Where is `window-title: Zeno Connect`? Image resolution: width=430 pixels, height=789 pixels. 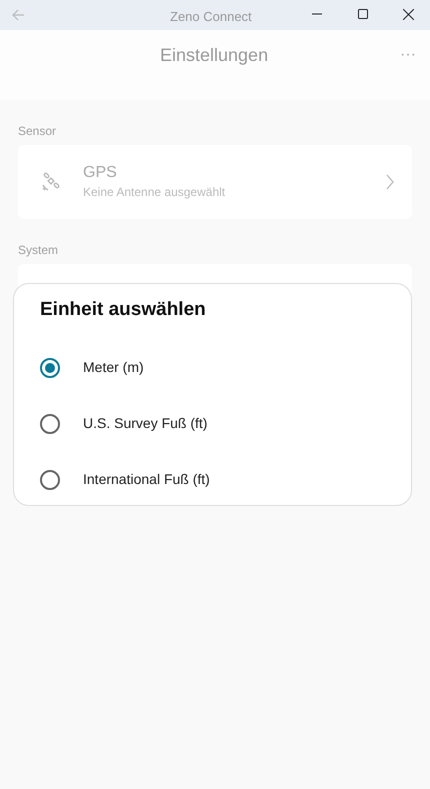
window-title: Zeno Connect is located at coordinates (211, 17).